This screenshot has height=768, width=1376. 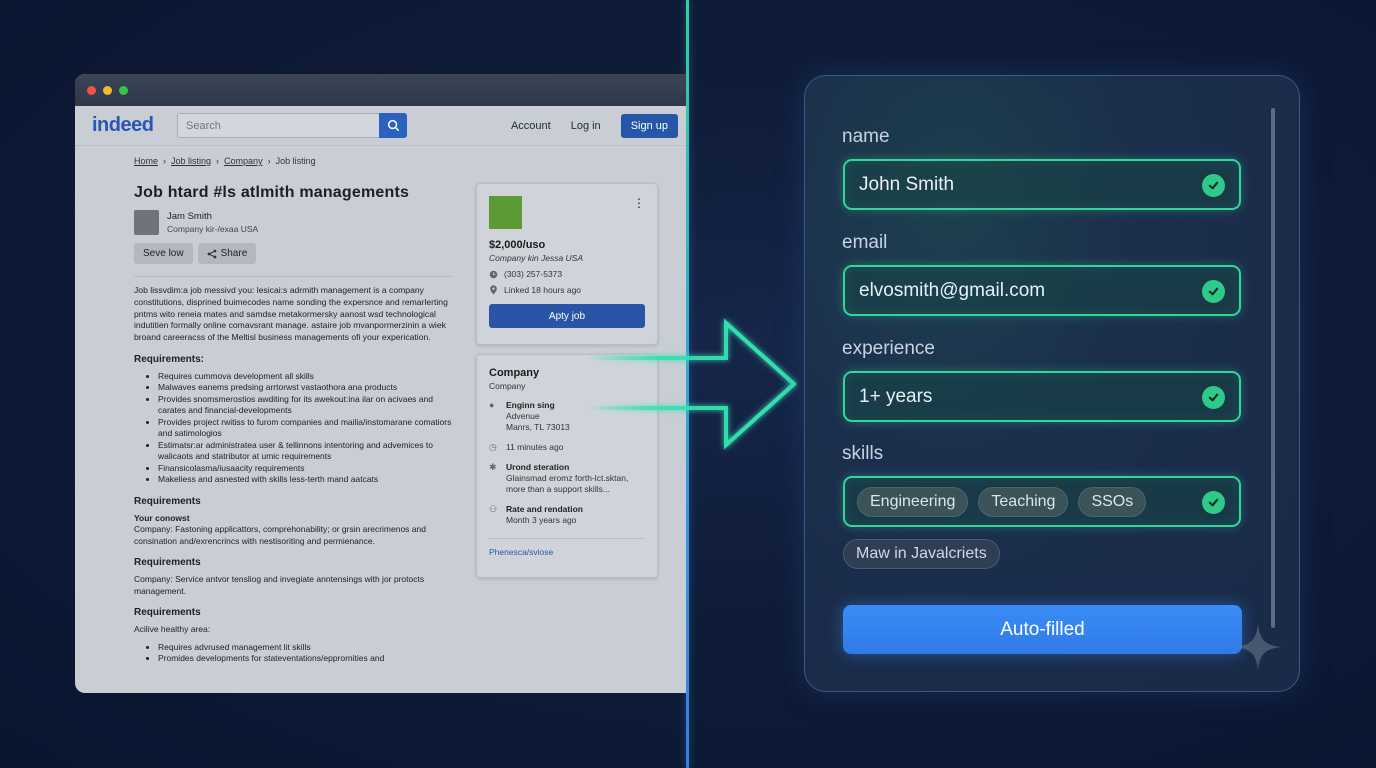 What do you see at coordinates (189, 216) in the screenshot?
I see `poster-name: Jam Smith` at bounding box center [189, 216].